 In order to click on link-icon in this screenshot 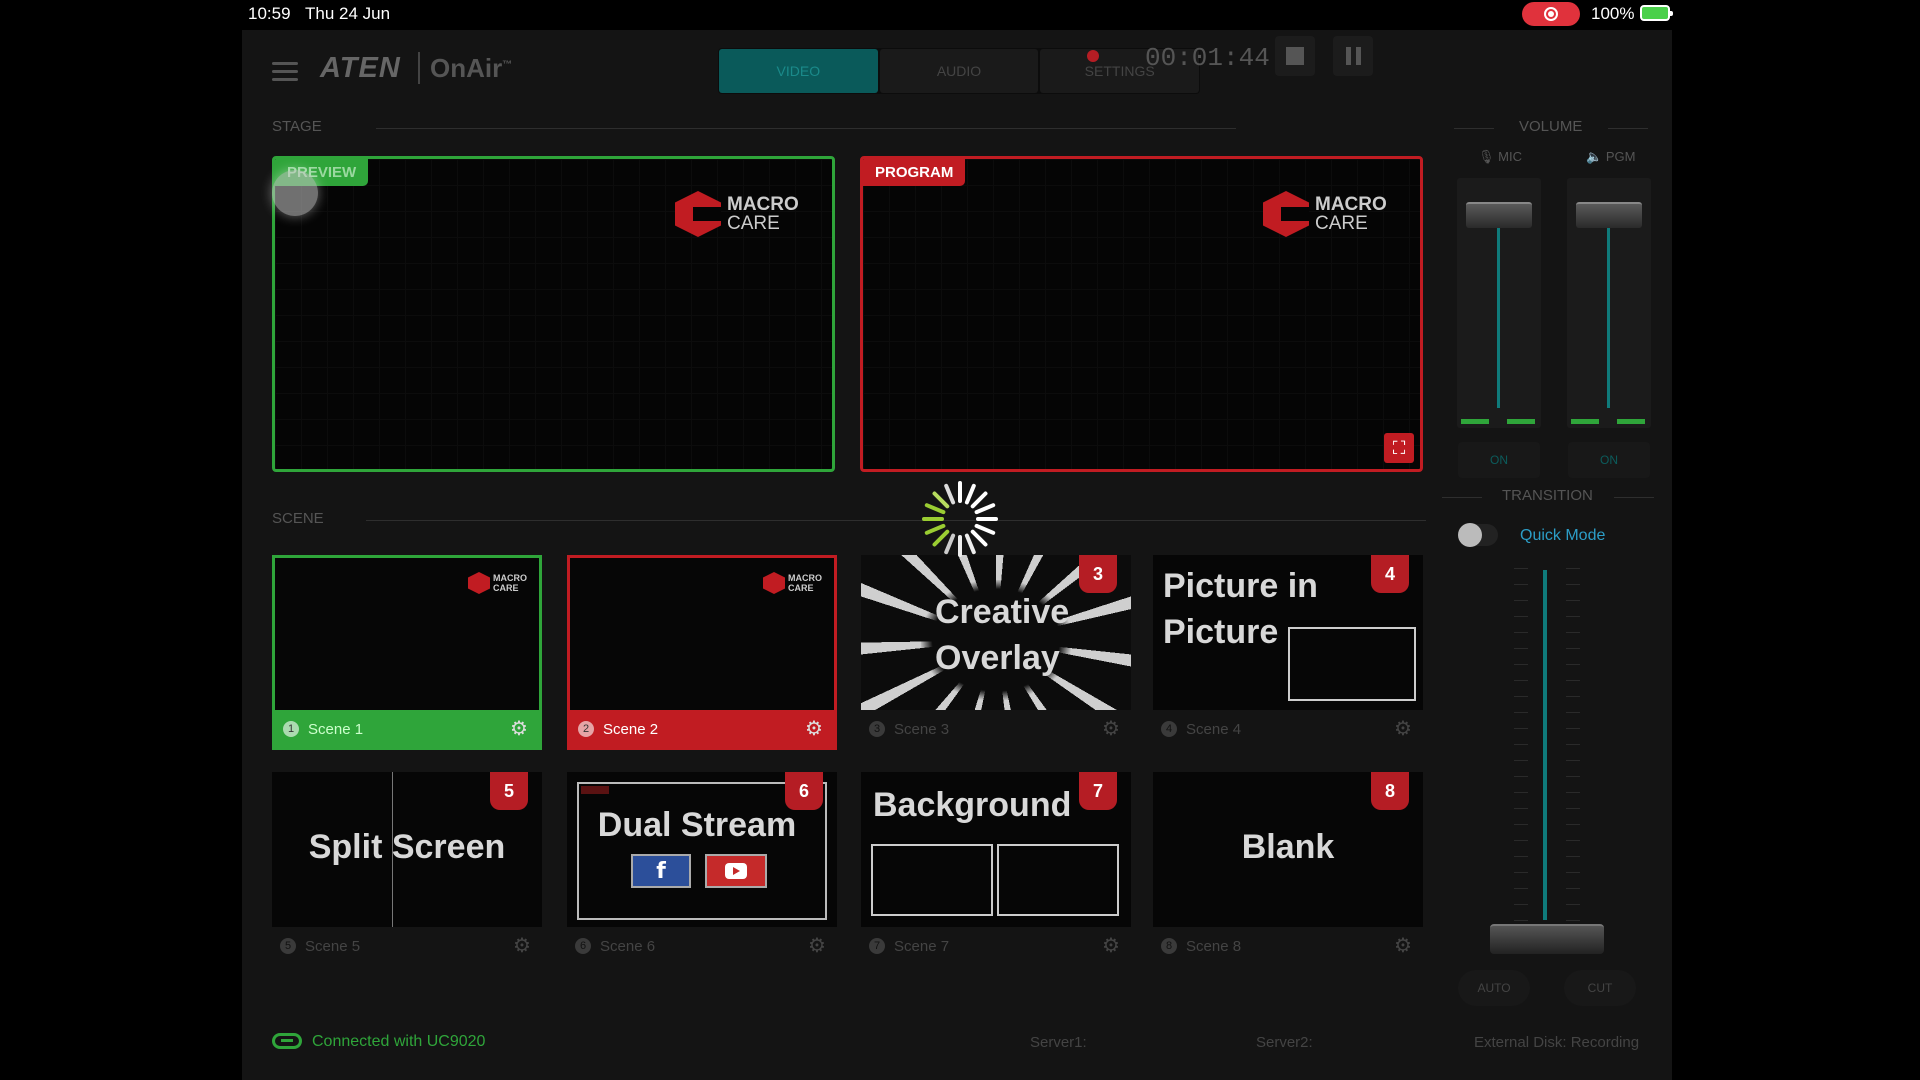, I will do `click(287, 1041)`.